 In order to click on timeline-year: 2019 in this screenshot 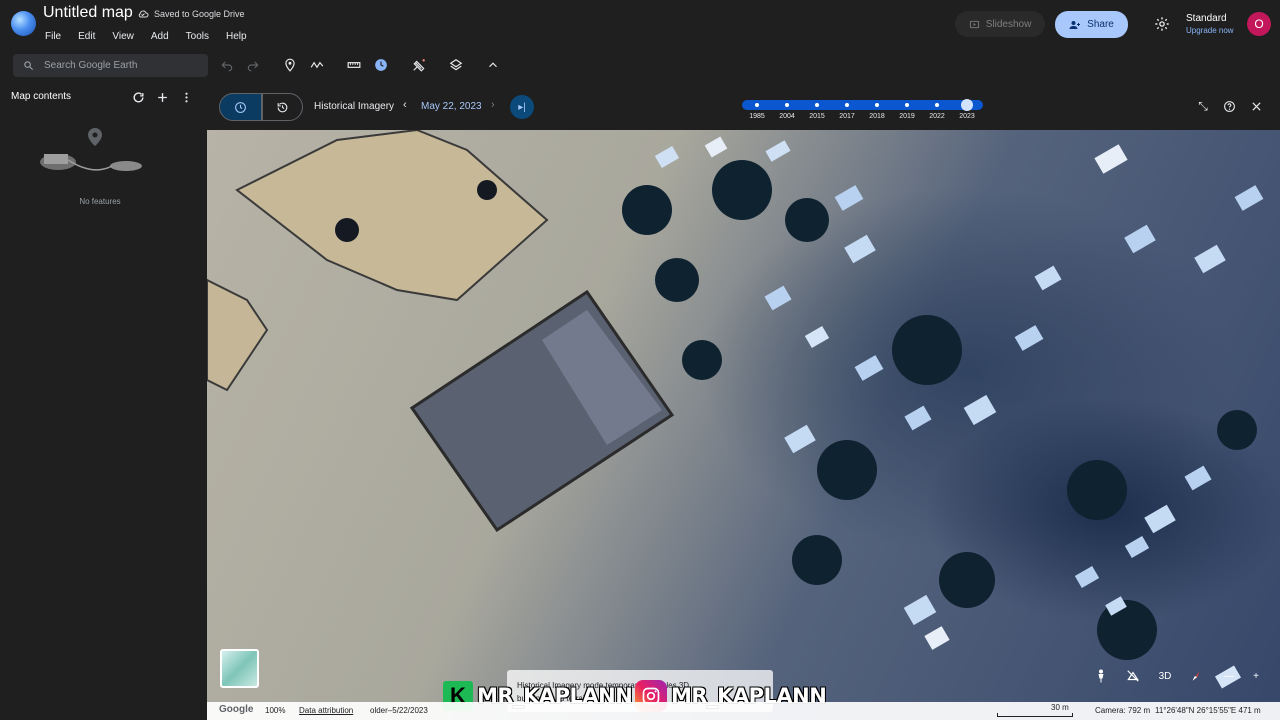, I will do `click(907, 116)`.